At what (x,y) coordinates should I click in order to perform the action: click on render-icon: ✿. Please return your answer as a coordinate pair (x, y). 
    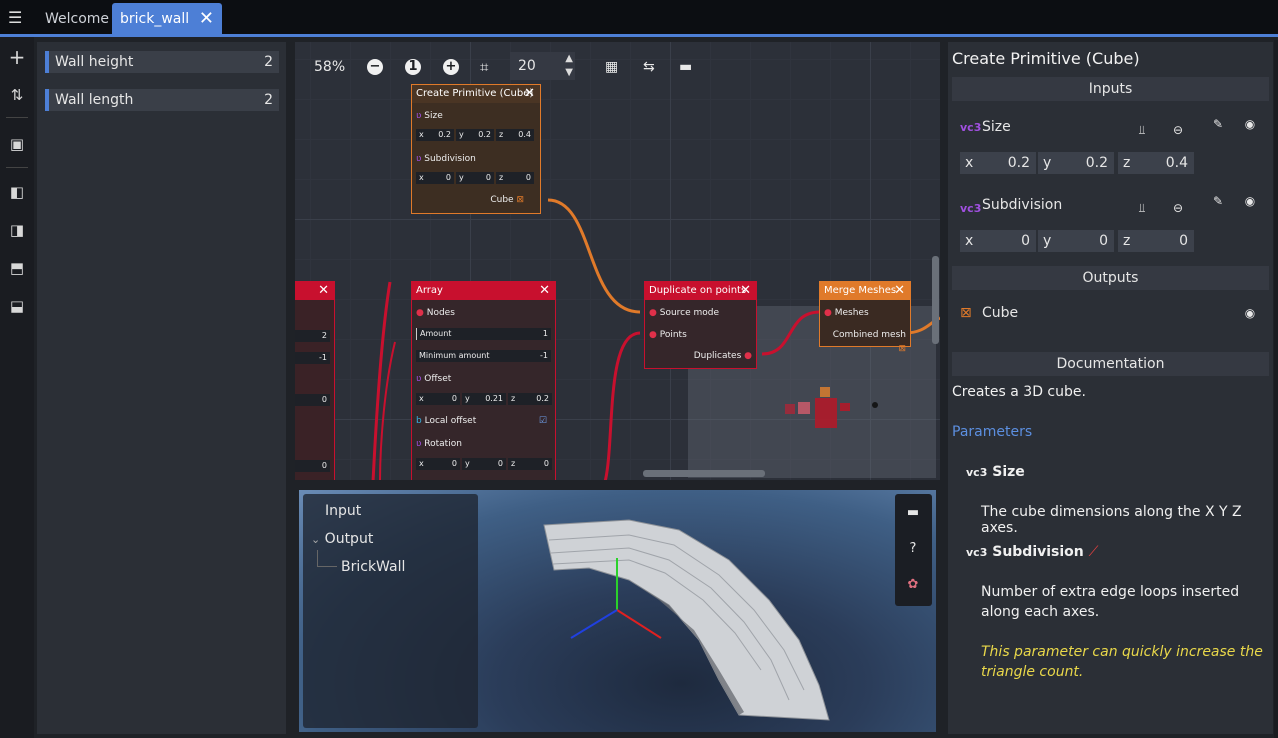
    Looking at the image, I should click on (913, 585).